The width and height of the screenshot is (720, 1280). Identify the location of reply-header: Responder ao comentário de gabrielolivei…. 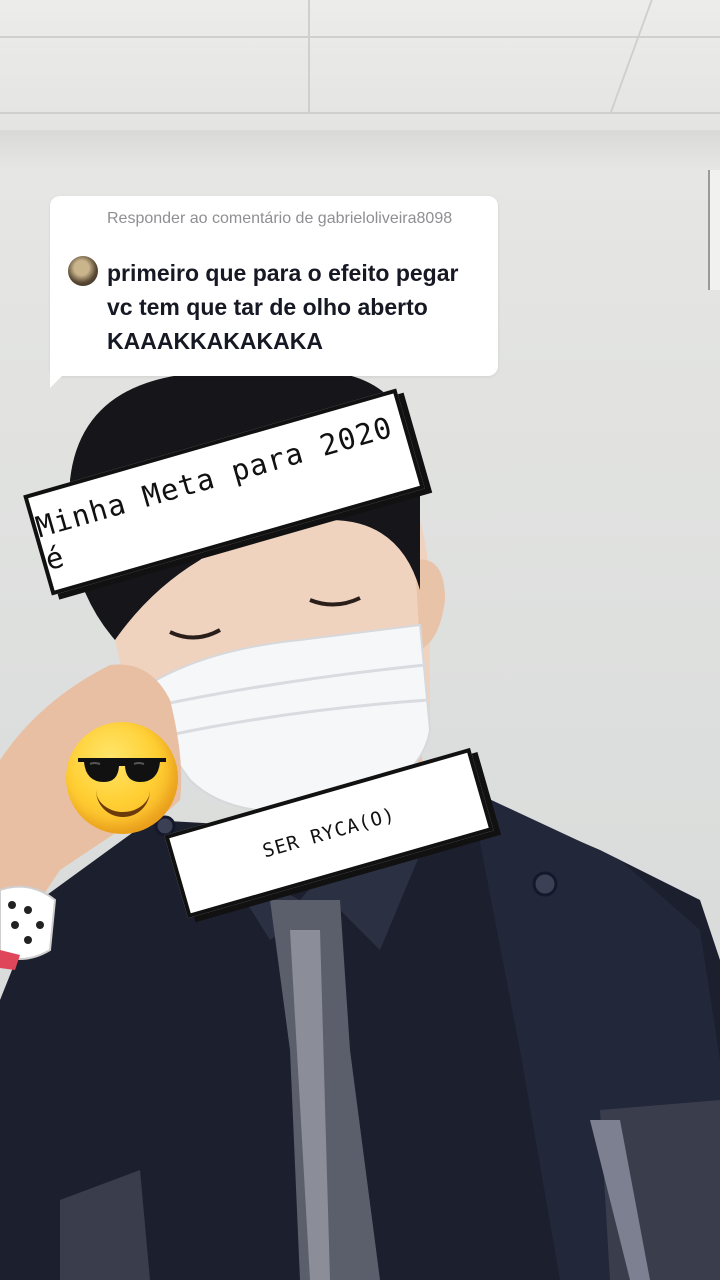
(280, 218).